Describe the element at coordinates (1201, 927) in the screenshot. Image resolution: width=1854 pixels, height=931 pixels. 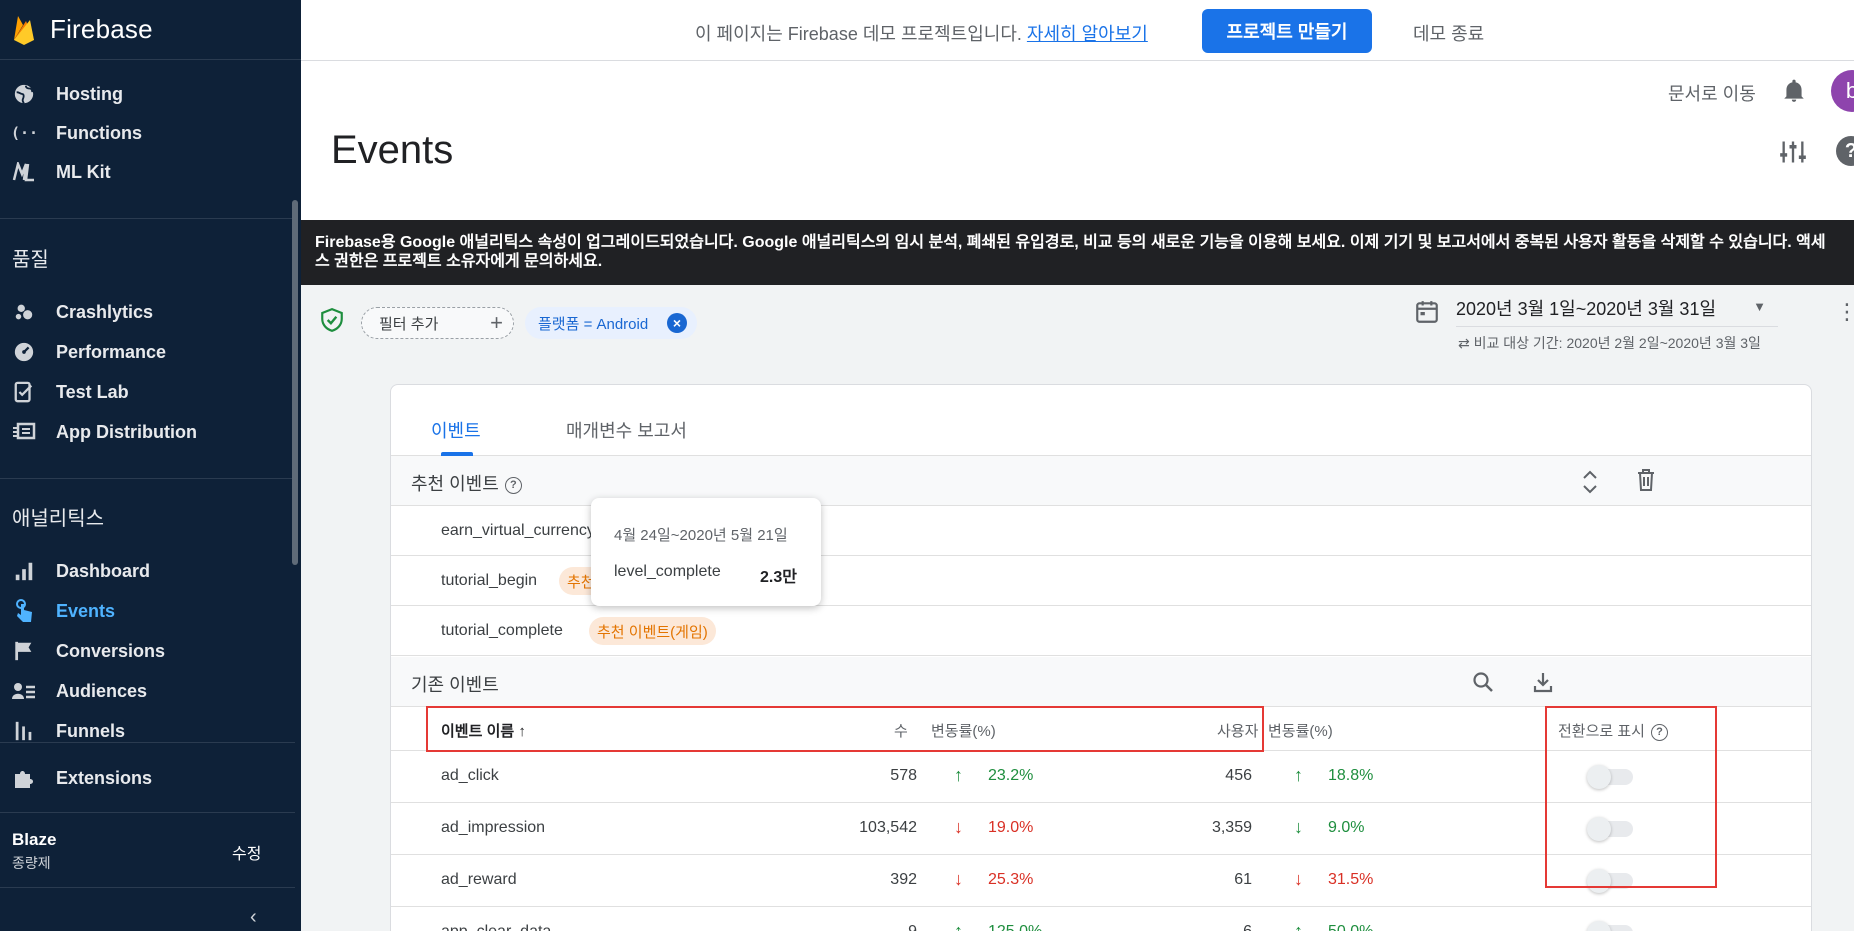
I see `user-count: 6` at that location.